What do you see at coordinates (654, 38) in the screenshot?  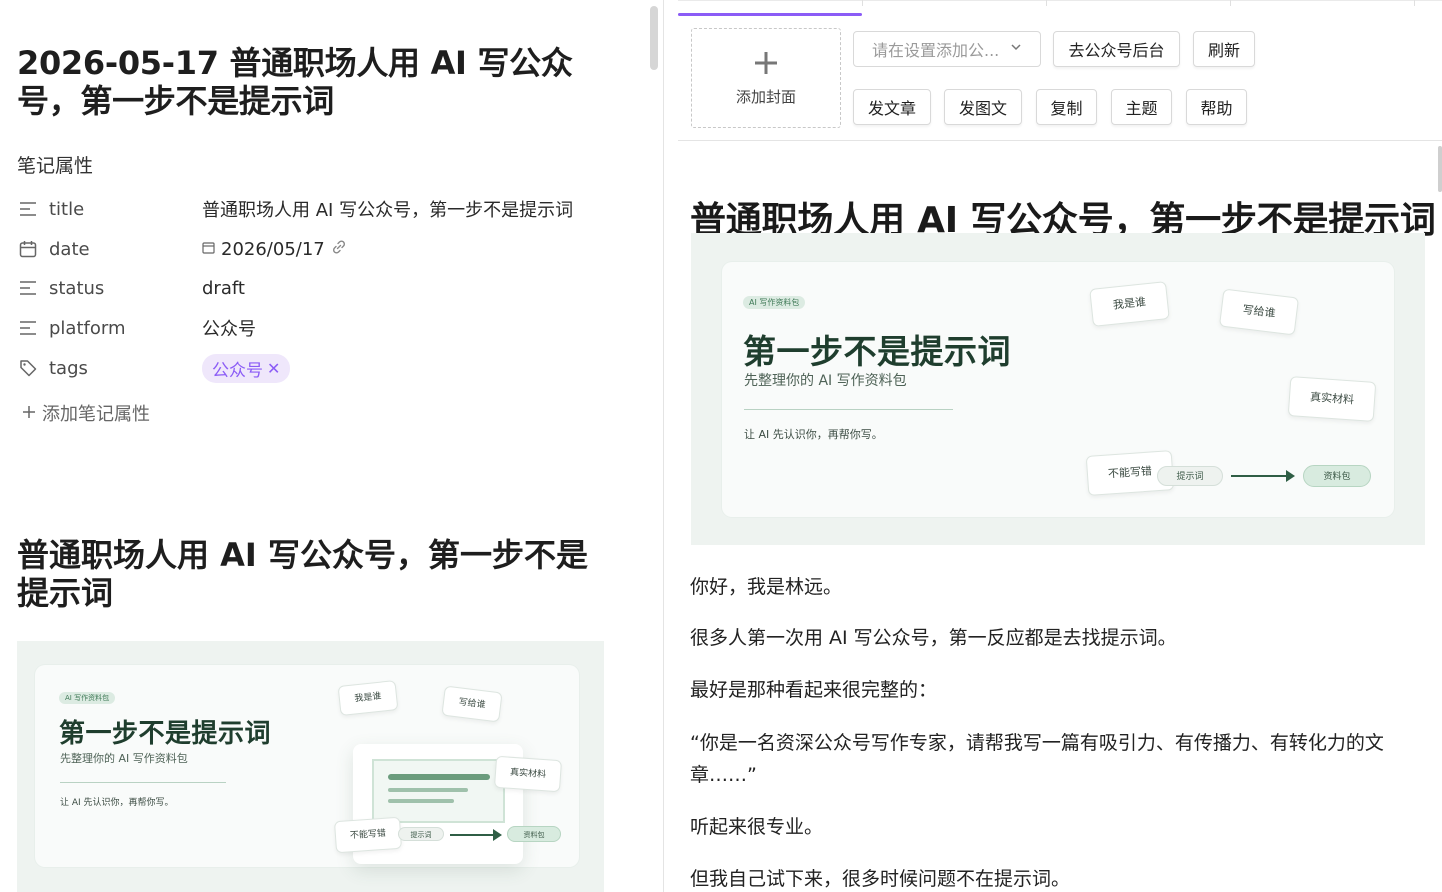 I see `editor-scrollbar` at bounding box center [654, 38].